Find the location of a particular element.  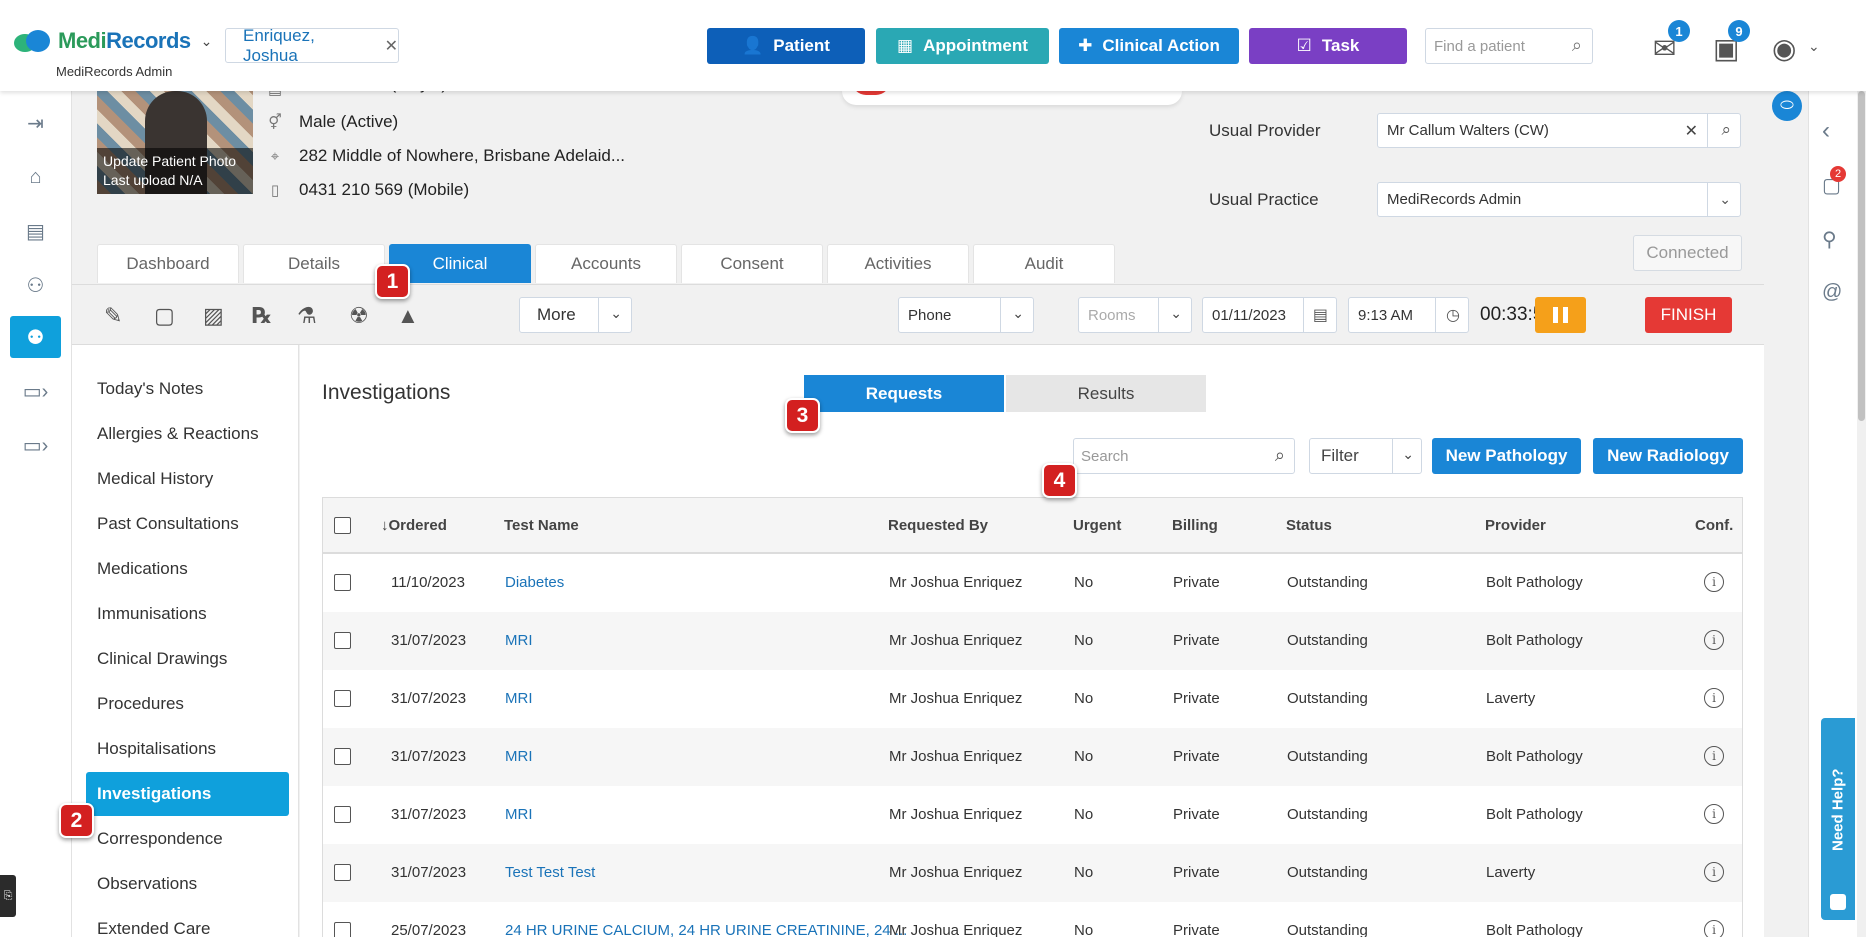

col-urgent: Urgent is located at coordinates (1097, 525).